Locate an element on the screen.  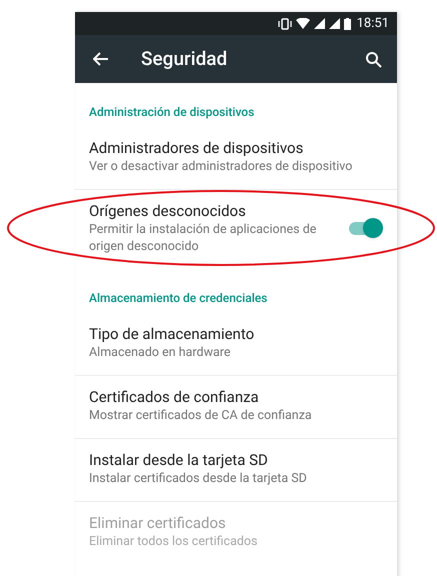
item-title: Eliminar certificados is located at coordinates (158, 523).